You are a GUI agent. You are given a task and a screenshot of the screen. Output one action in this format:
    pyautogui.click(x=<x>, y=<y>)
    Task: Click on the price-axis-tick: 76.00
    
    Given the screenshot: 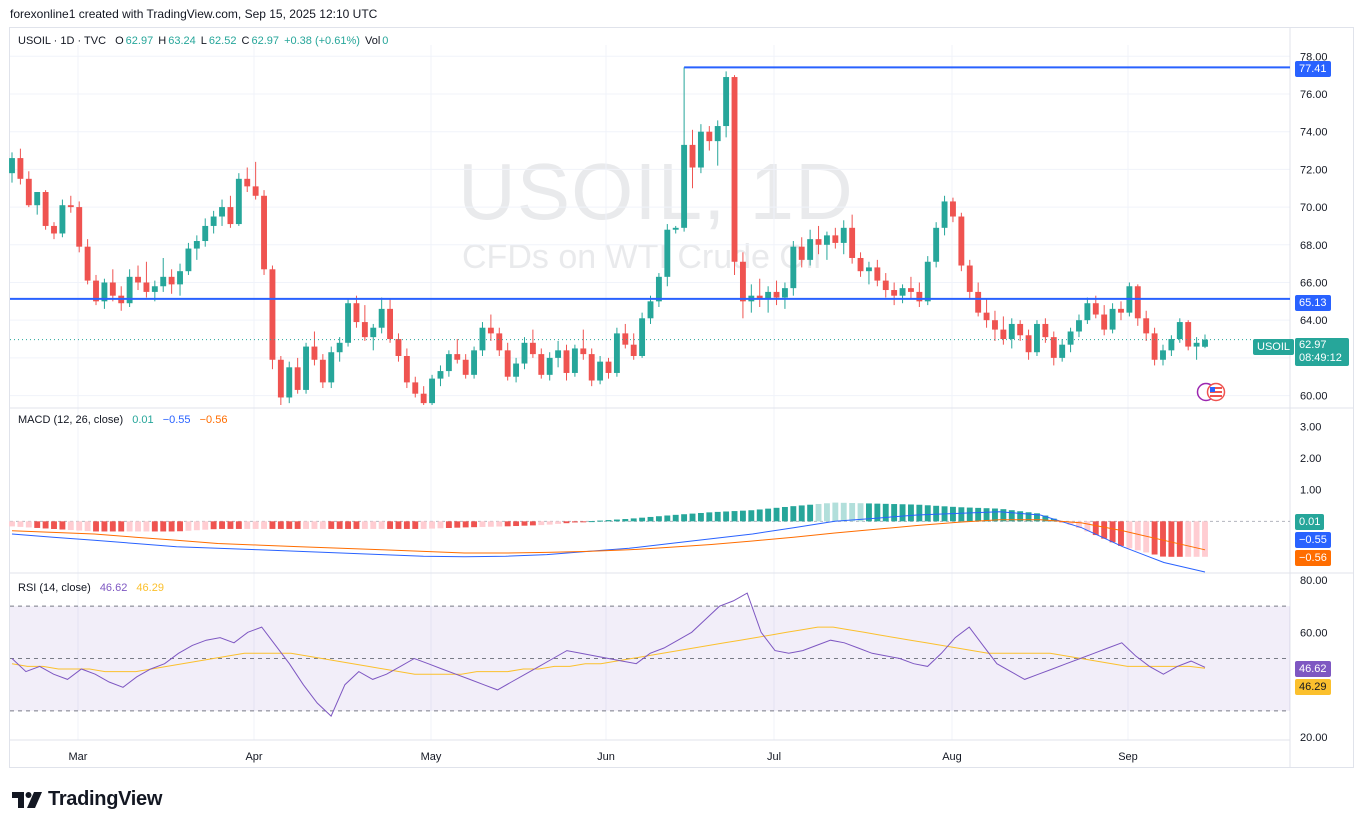 What is the action you would take?
    pyautogui.click(x=1314, y=95)
    